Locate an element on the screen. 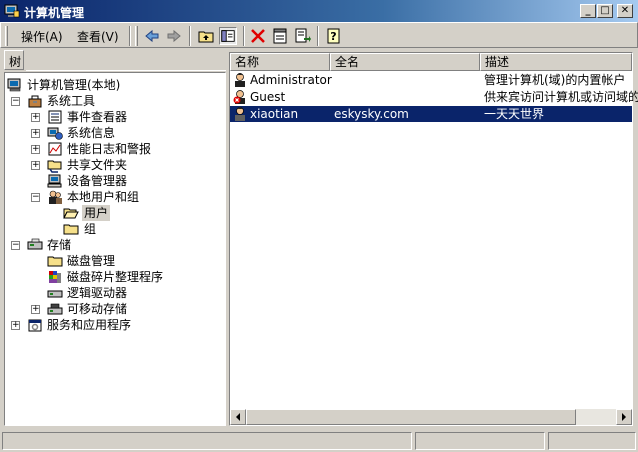  scroll-left-button is located at coordinates (238, 417).